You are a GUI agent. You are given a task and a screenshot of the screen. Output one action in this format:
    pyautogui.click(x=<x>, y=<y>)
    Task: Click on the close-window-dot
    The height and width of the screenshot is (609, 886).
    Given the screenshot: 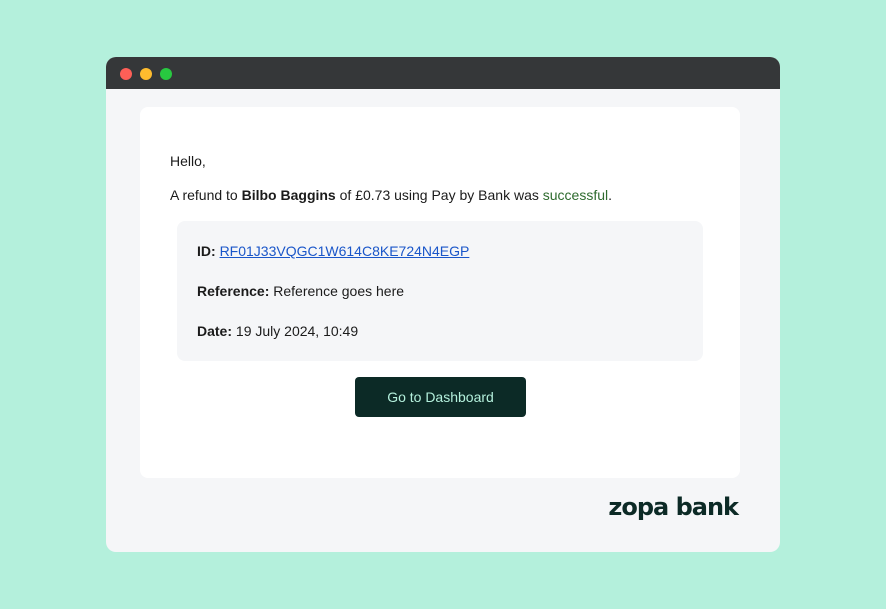 What is the action you would take?
    pyautogui.click(x=126, y=74)
    